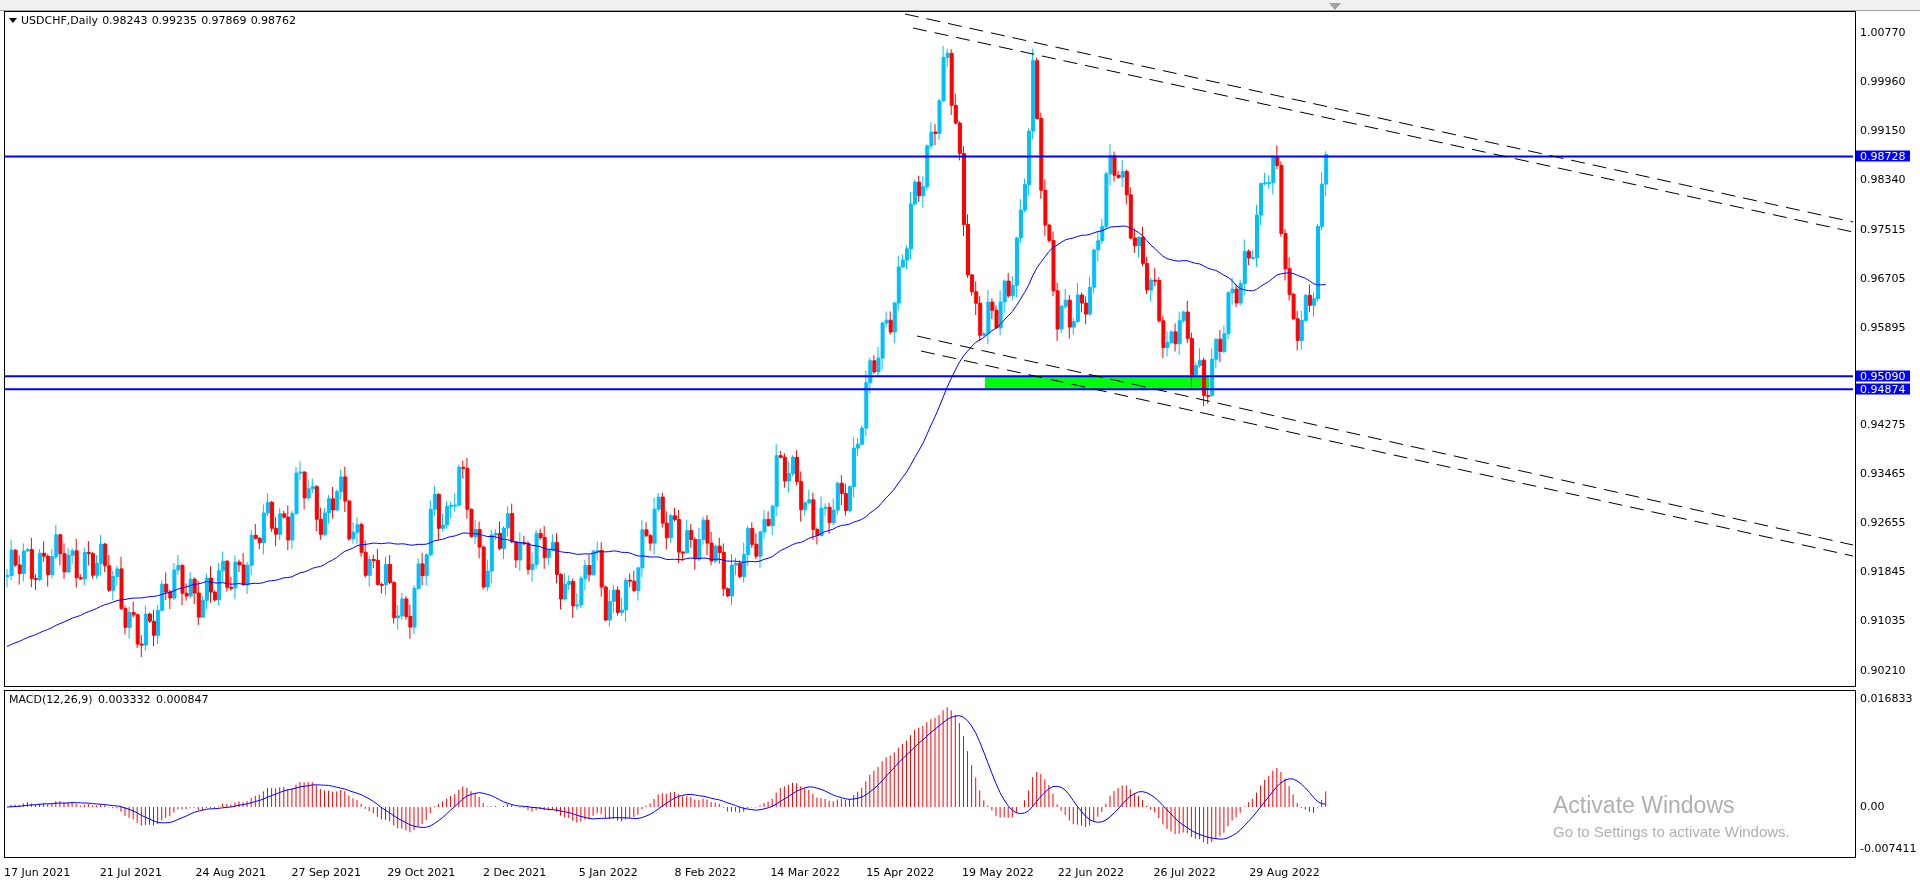  I want to click on date-tick: 15 Apr 2022, so click(901, 872).